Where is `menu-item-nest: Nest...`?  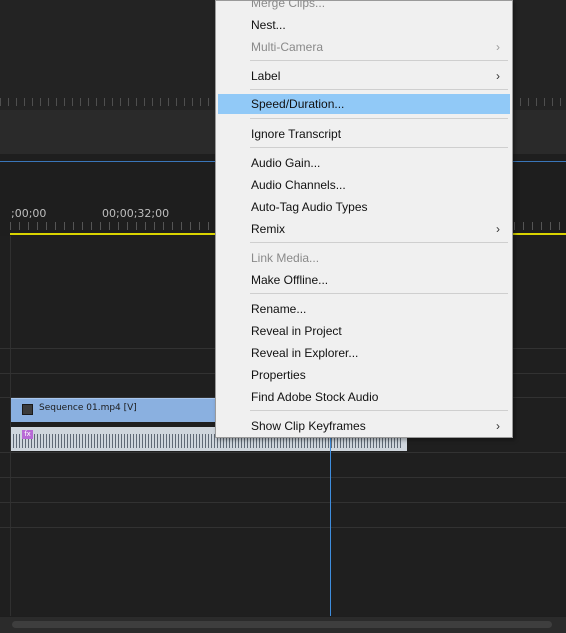 menu-item-nest: Nest... is located at coordinates (364, 25).